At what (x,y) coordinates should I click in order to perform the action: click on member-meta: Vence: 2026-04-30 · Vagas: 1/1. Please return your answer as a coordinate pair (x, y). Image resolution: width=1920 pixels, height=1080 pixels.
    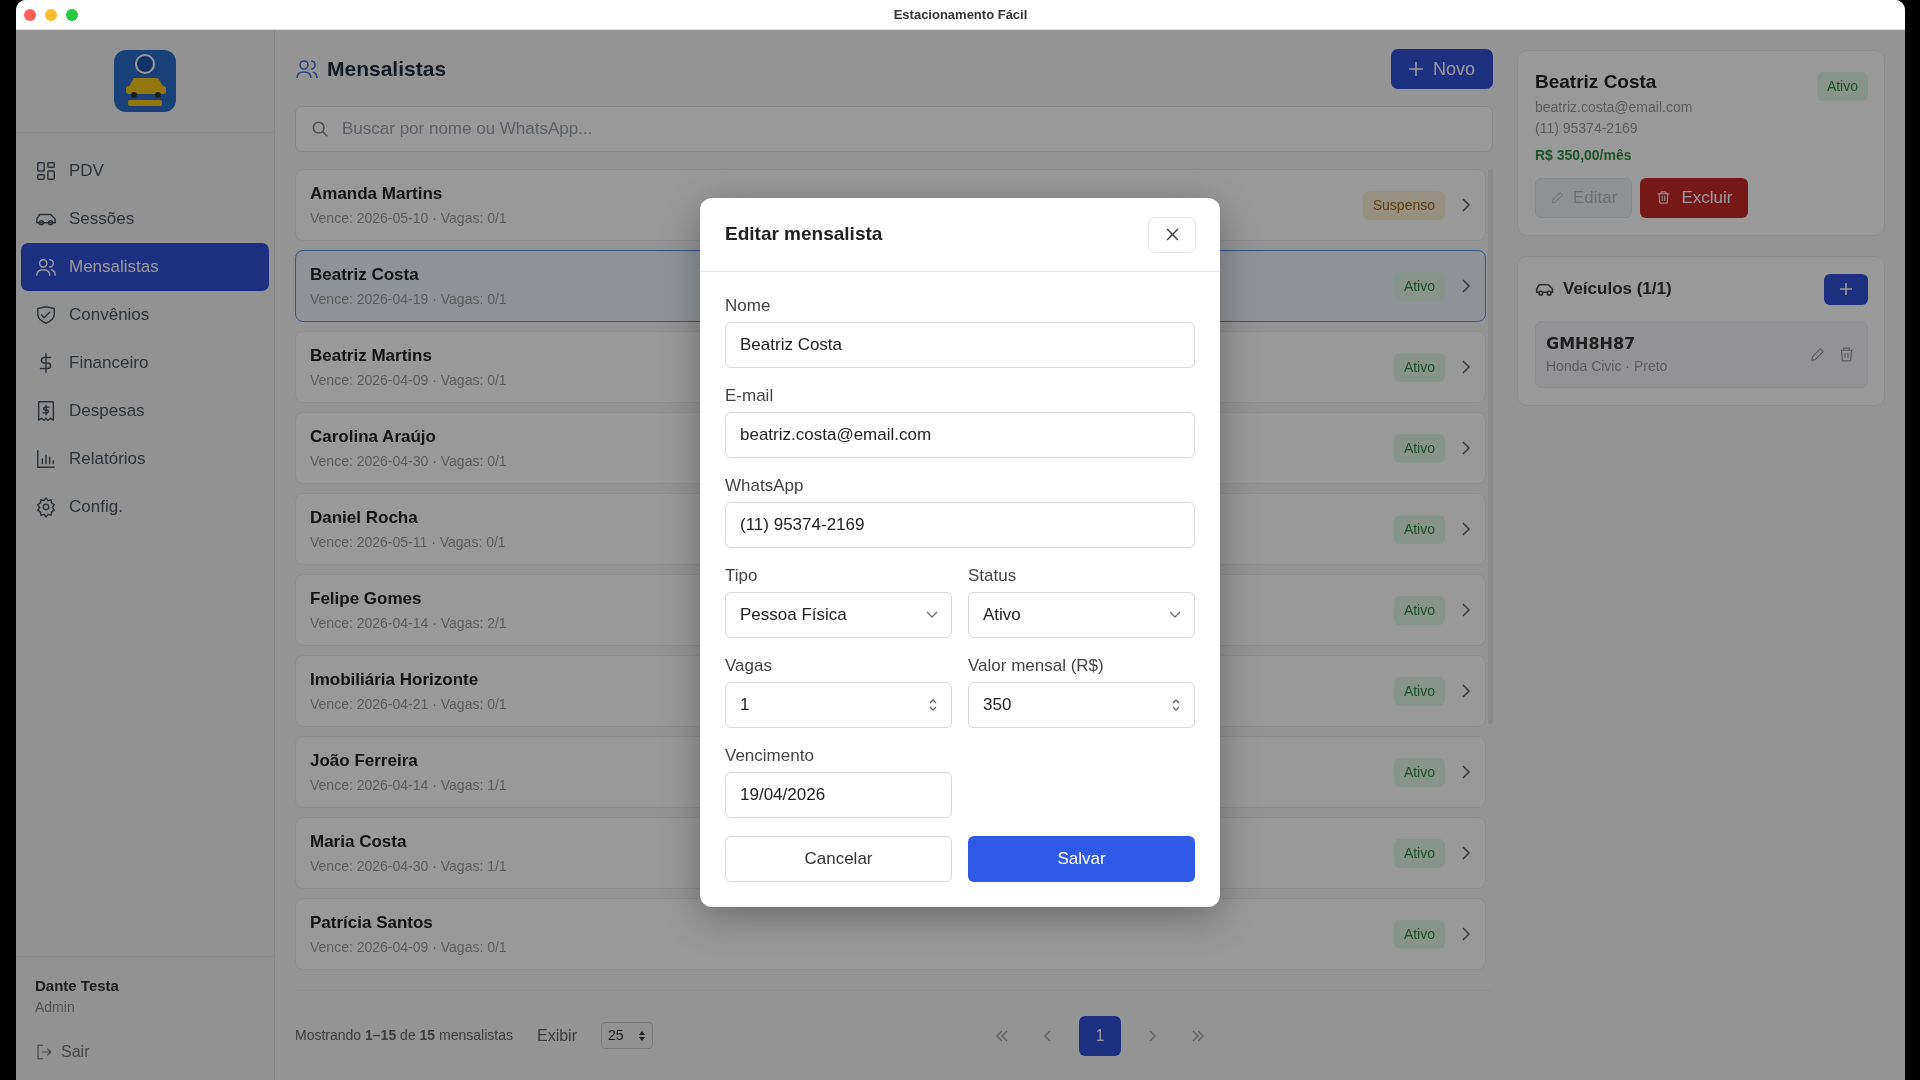
    Looking at the image, I should click on (408, 866).